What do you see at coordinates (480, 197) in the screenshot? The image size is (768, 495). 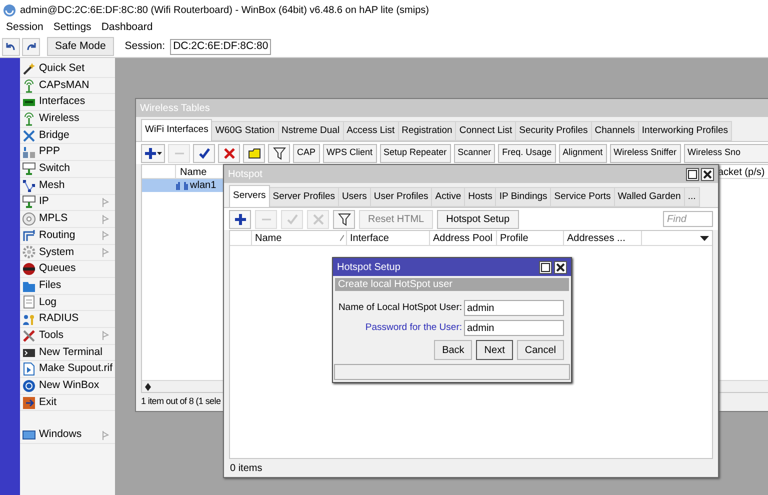 I see `tab: Hosts` at bounding box center [480, 197].